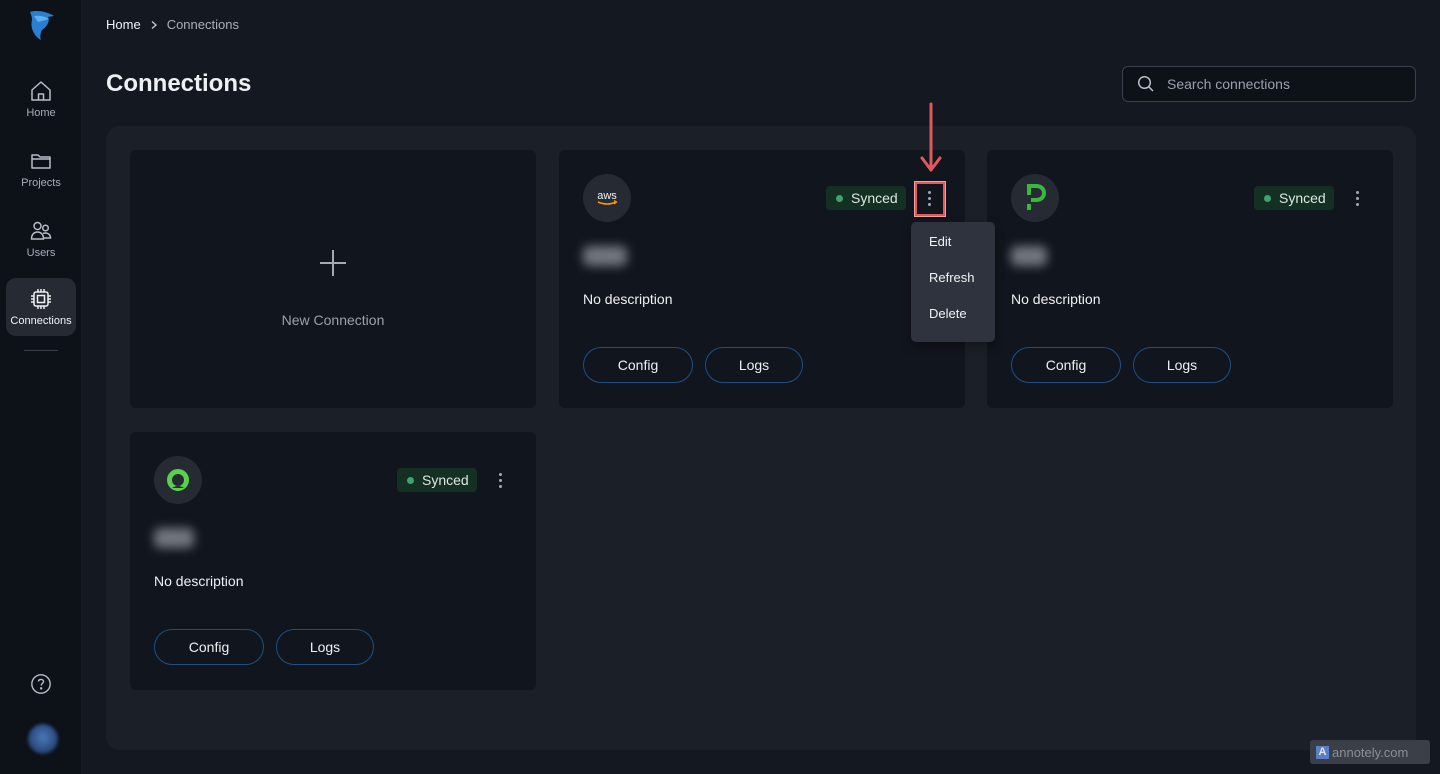  I want to click on breadcrumb-current: Connections, so click(202, 24).